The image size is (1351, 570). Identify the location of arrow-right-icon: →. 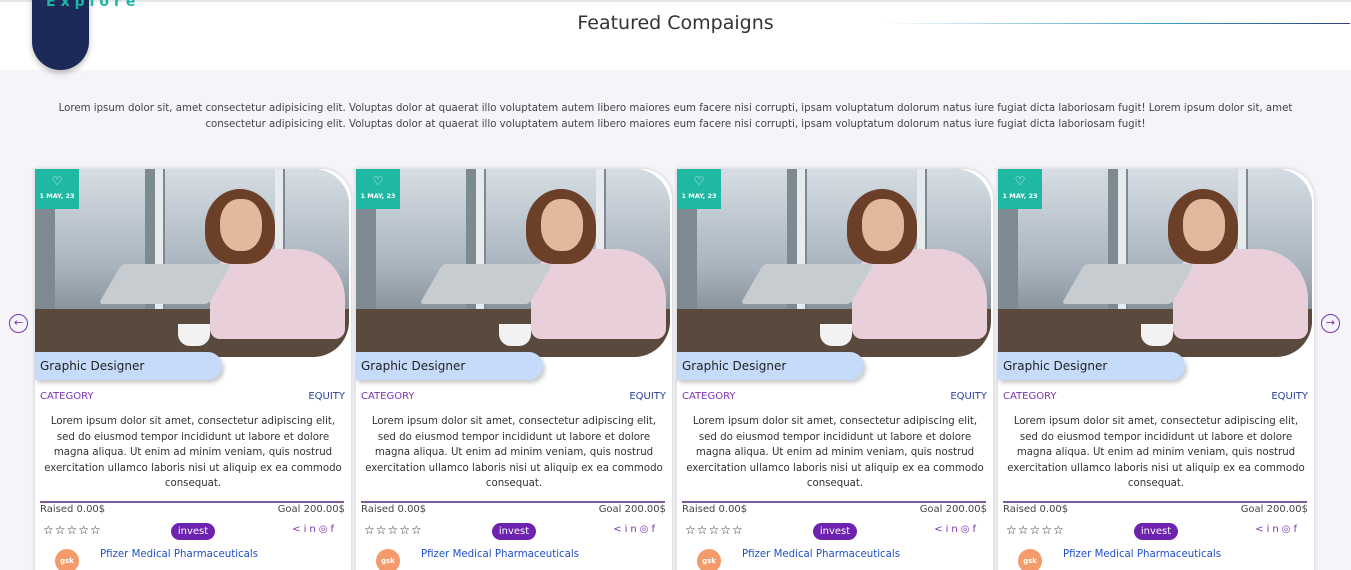
(1330, 322).